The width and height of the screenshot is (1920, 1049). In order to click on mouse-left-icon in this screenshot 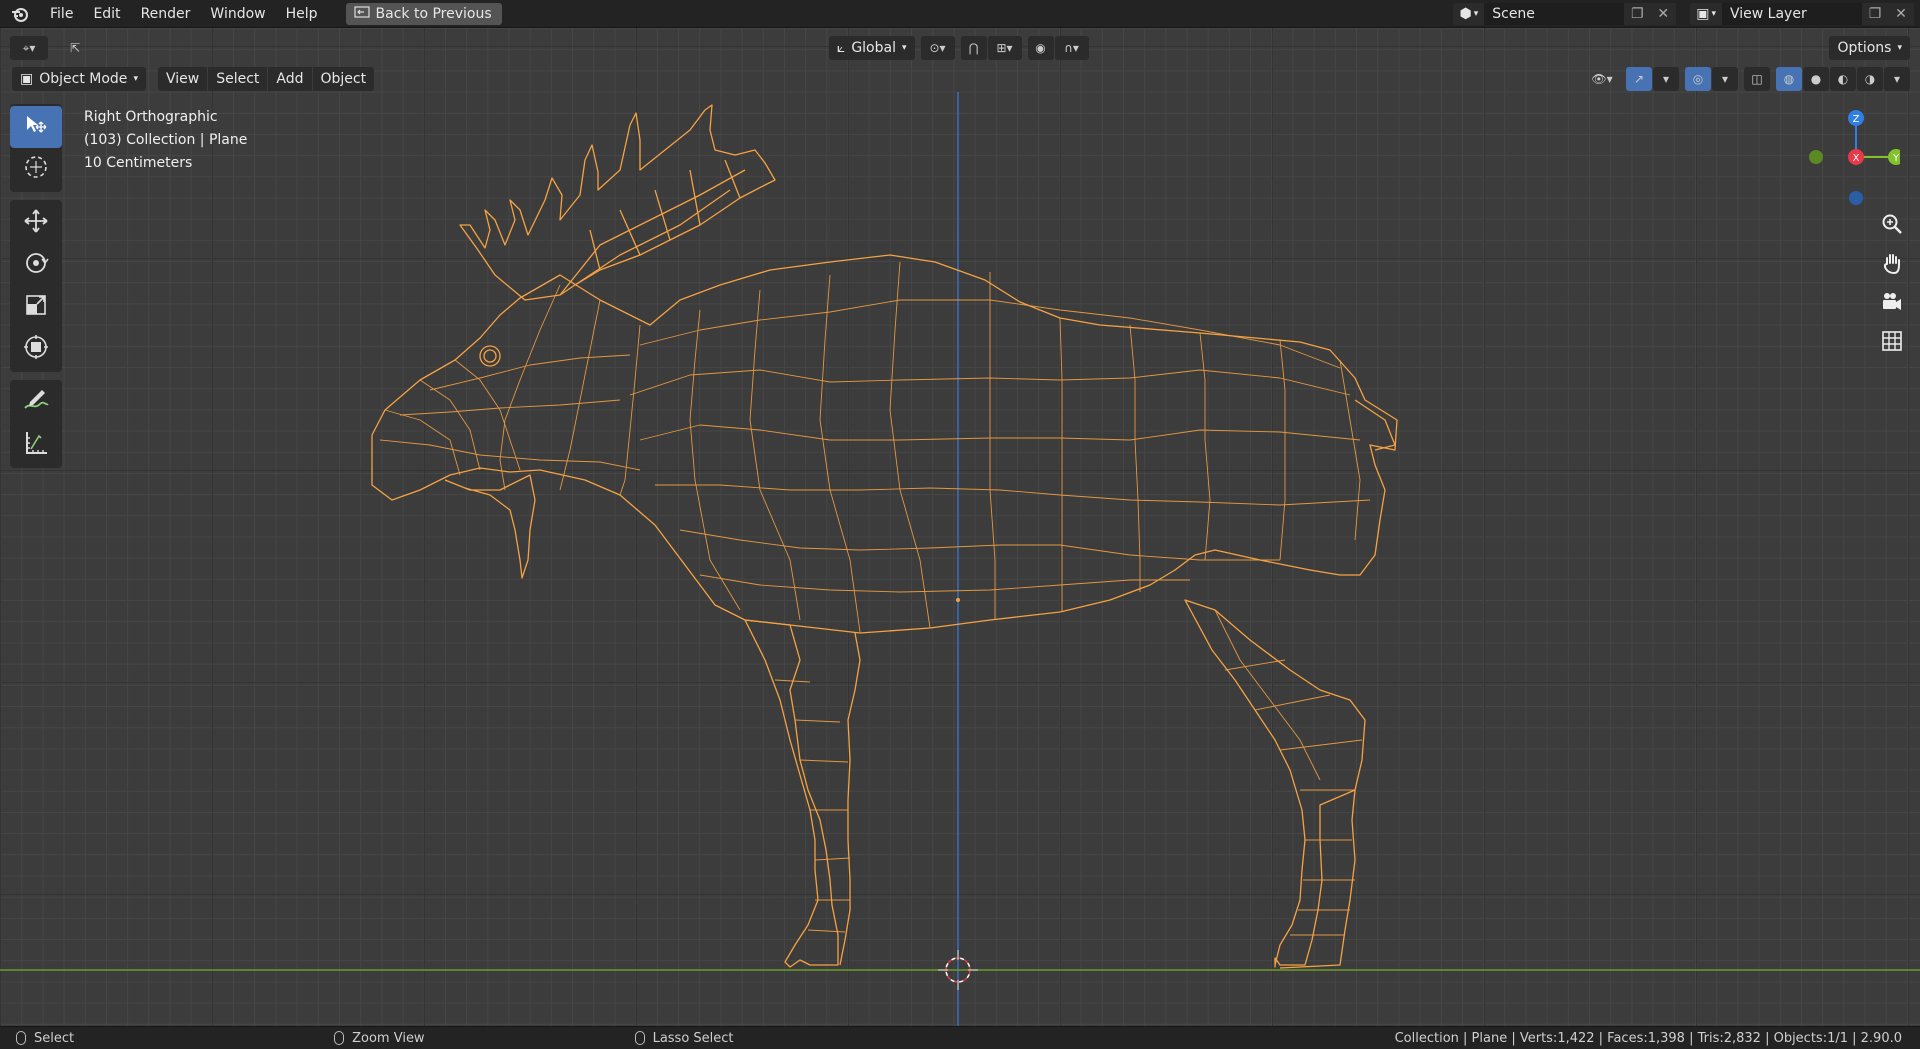, I will do `click(21, 1038)`.